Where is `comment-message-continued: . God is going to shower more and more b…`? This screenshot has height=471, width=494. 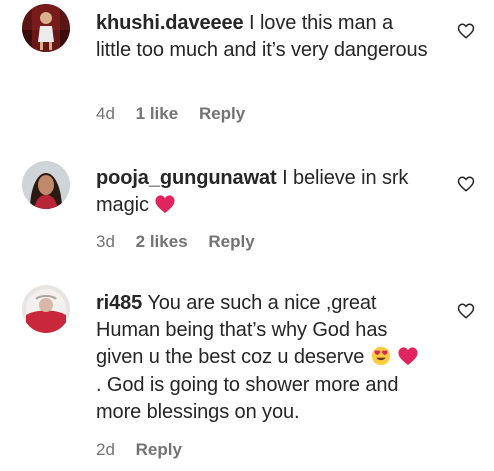
comment-message-continued: . God is going to shower more and more b… is located at coordinates (247, 398).